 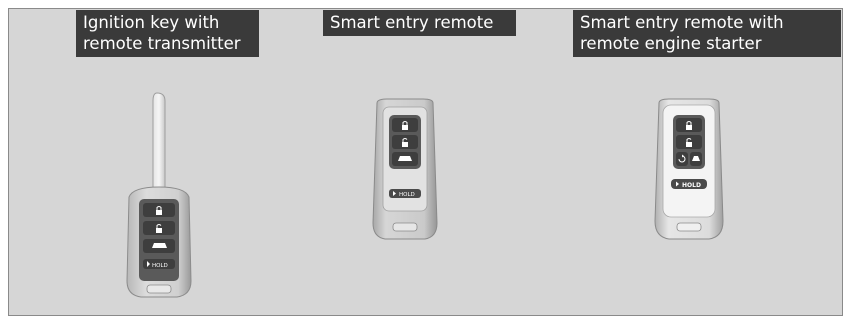 I want to click on smart-entry-remote-illustration: HOLD, so click(x=405, y=169).